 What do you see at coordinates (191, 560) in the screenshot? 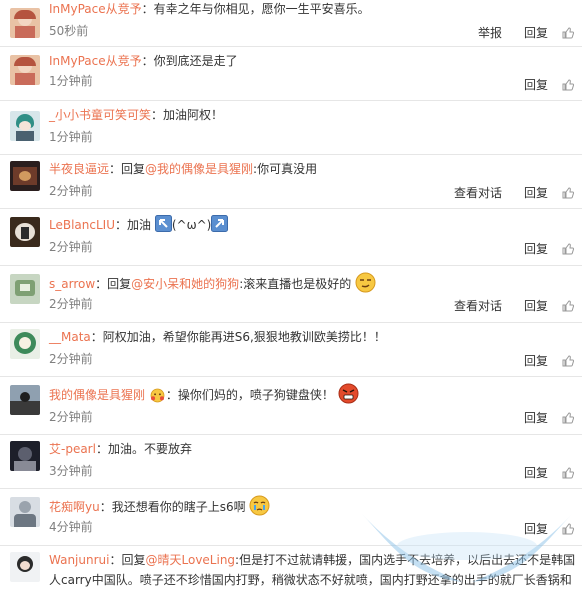
I see `mention-link: @晴天LoveLing` at bounding box center [191, 560].